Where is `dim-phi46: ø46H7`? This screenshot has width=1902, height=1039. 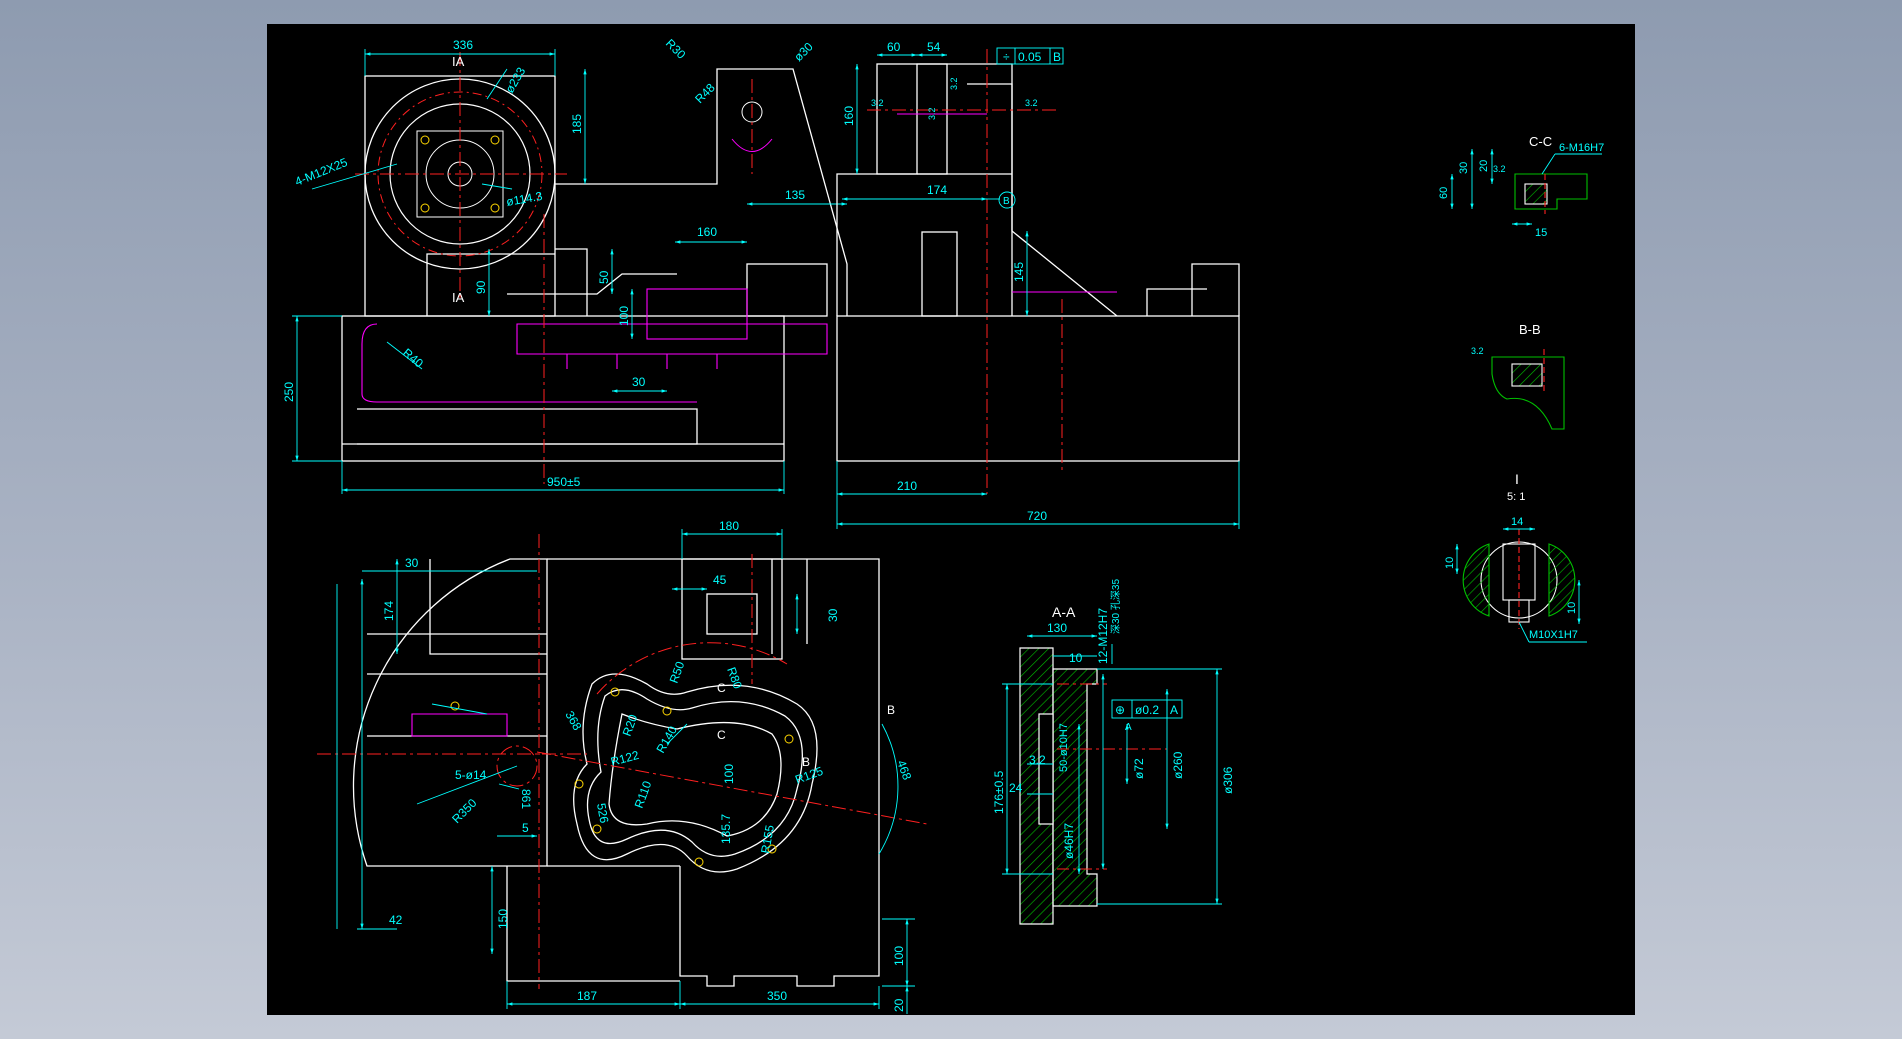 dim-phi46: ø46H7 is located at coordinates (1069, 841).